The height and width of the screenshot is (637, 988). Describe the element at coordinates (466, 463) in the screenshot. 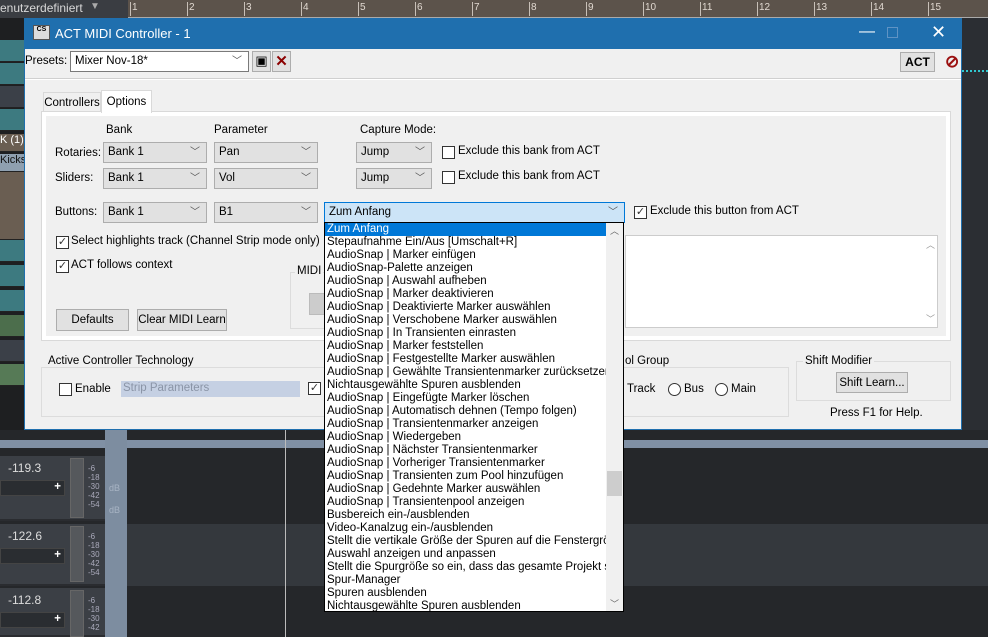

I see `dropdown-item: AudioSnap | Vorheriger Transientenmarker` at that location.